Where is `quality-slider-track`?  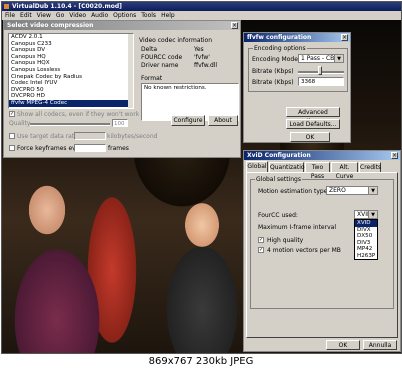
quality-slider-track is located at coordinates (70, 124).